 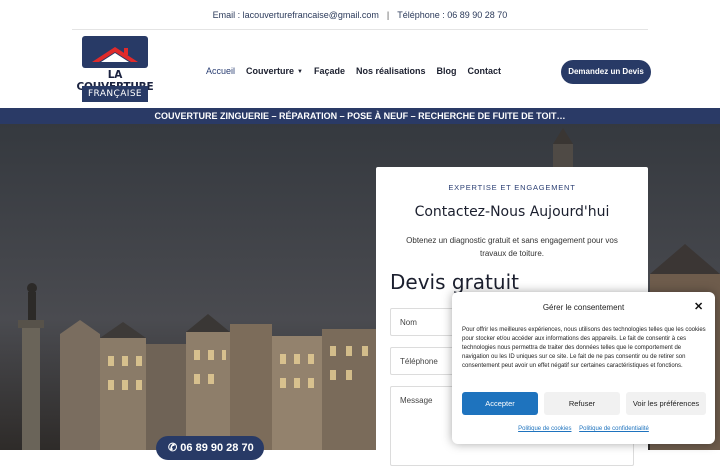 What do you see at coordinates (447, 71) in the screenshot?
I see `nav-item-blog: Blog` at bounding box center [447, 71].